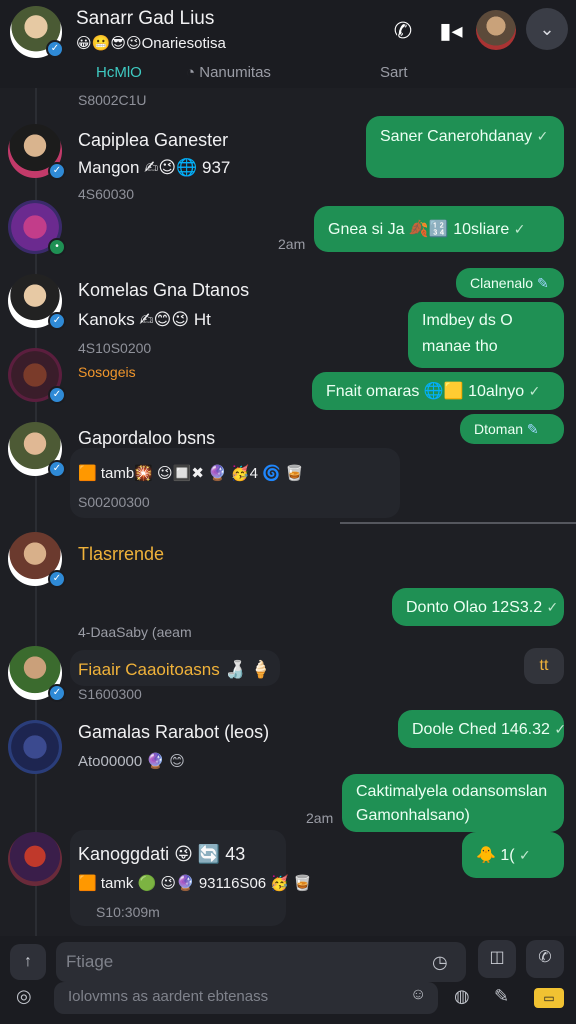 The width and height of the screenshot is (576, 1024). What do you see at coordinates (121, 554) in the screenshot?
I see `sender-name: Tlasrrende` at bounding box center [121, 554].